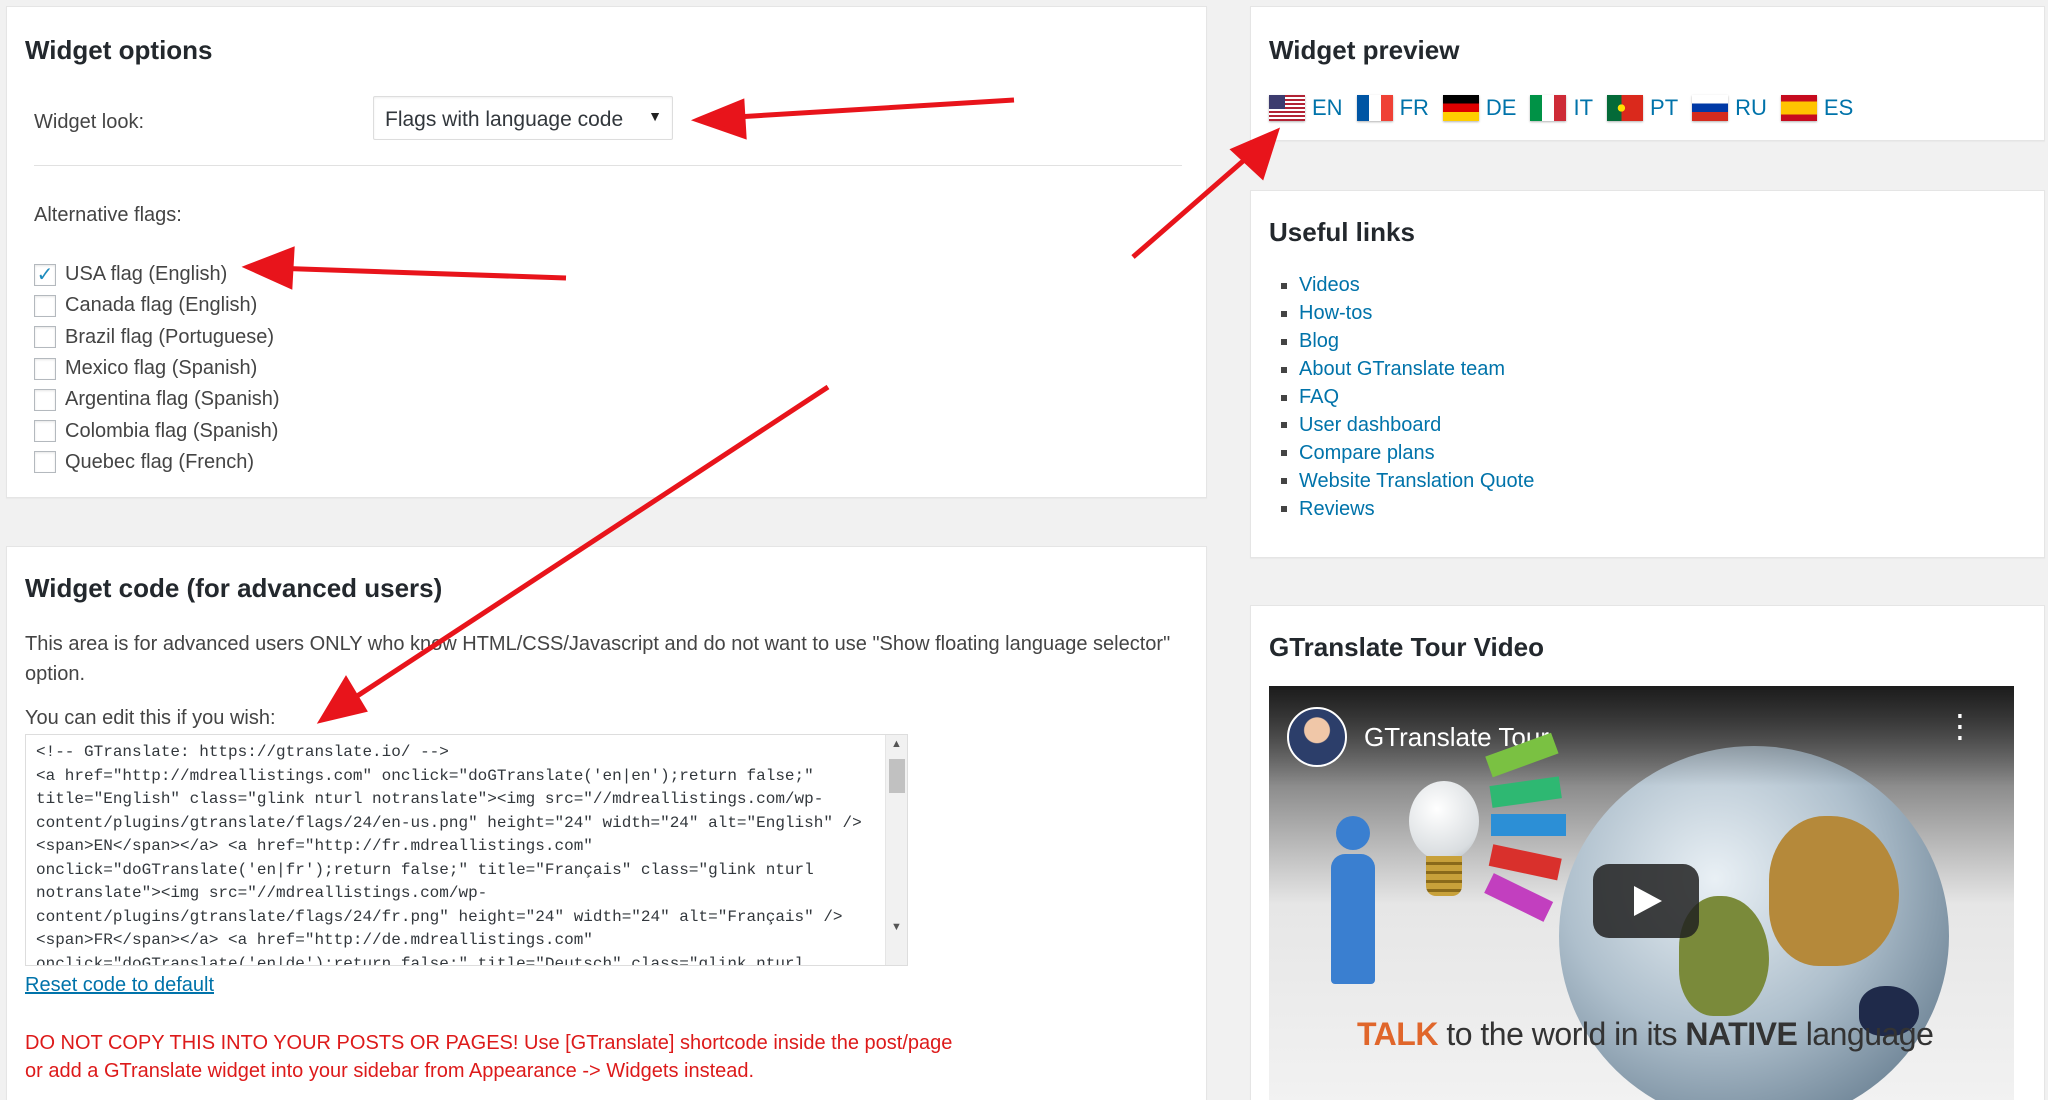 The width and height of the screenshot is (2048, 1100). I want to click on list-item: About GTranslate team, so click(1407, 370).